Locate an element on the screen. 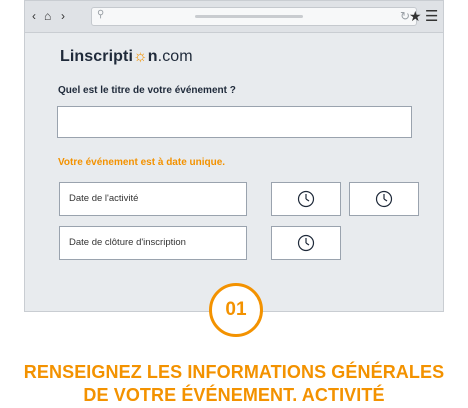 The width and height of the screenshot is (468, 408). single-date-label: Votre événement est à date unique. is located at coordinates (142, 162).